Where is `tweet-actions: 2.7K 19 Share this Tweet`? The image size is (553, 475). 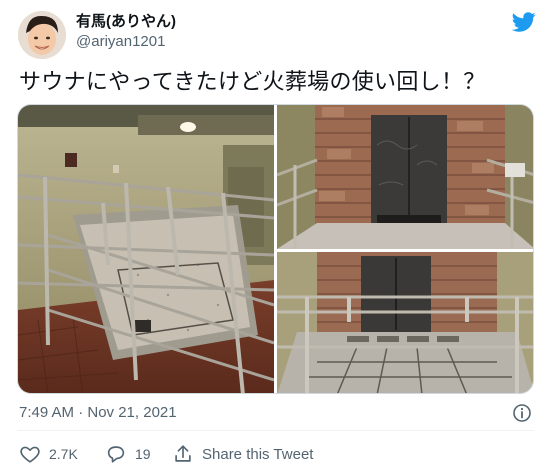 tweet-actions: 2.7K 19 Share this Tweet is located at coordinates (269, 454).